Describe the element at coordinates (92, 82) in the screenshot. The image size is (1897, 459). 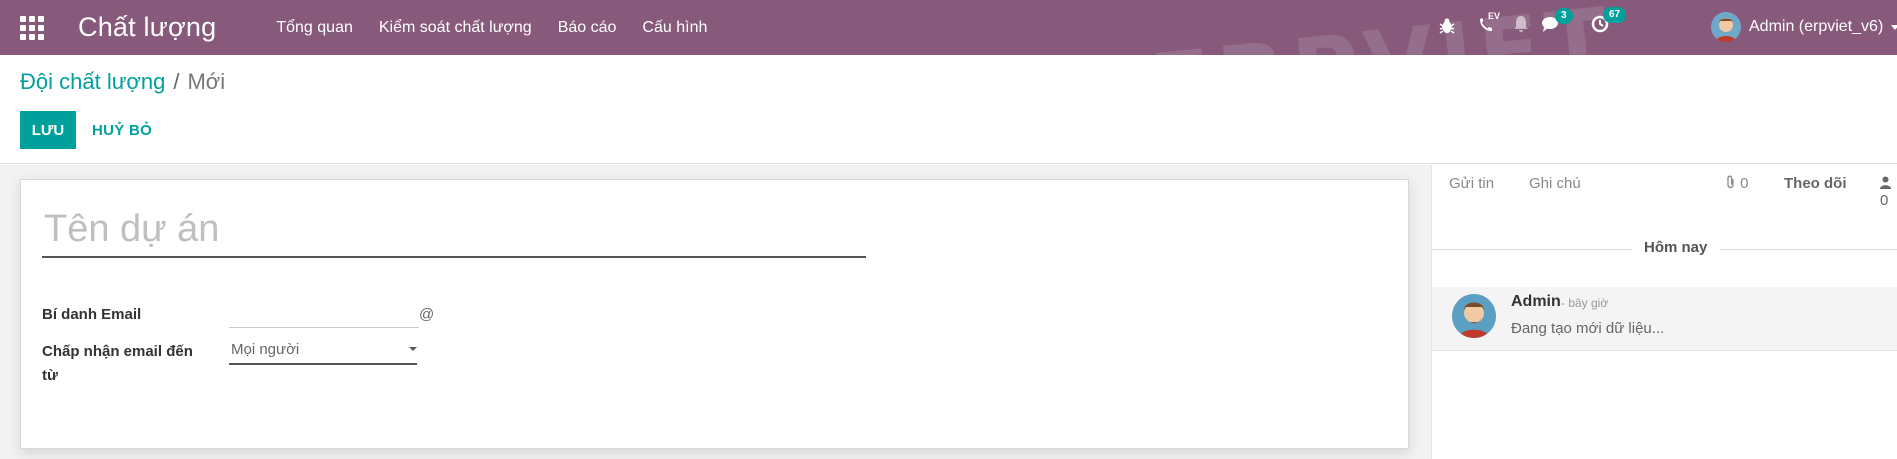
I see `breadcrumb-parent: Đội chất lượng` at that location.